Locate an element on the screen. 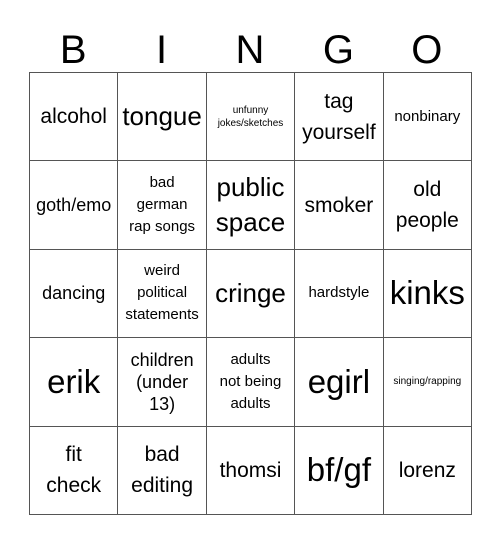 The width and height of the screenshot is (500, 544). bingo-cell: bf/gf is located at coordinates (339, 470).